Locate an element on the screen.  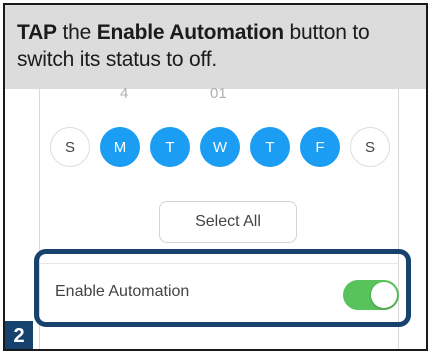
time-picker-minute: 01 is located at coordinates (218, 93).